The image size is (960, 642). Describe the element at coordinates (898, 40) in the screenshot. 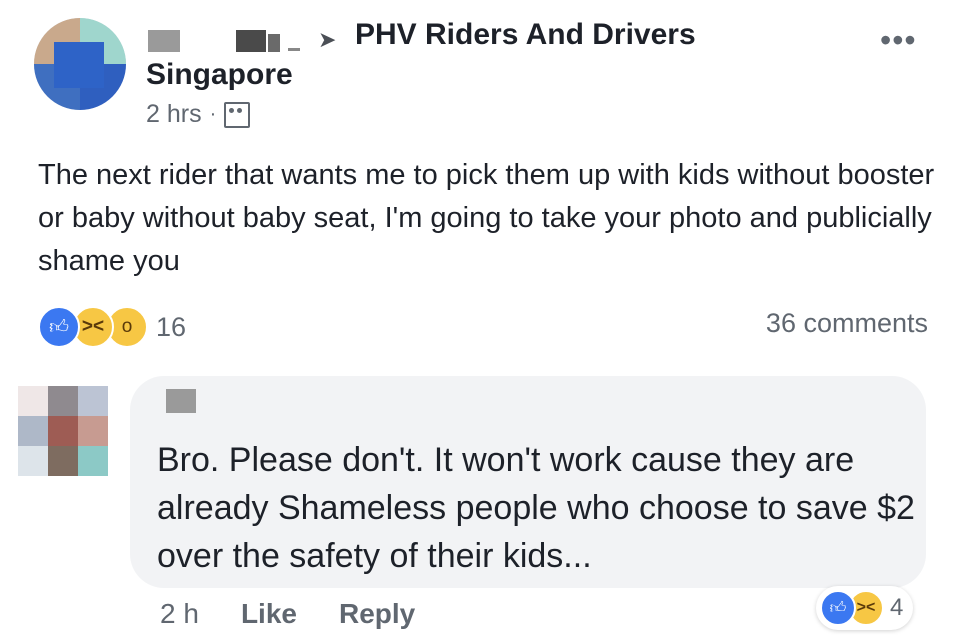

I see `more-options-icon: •••` at that location.